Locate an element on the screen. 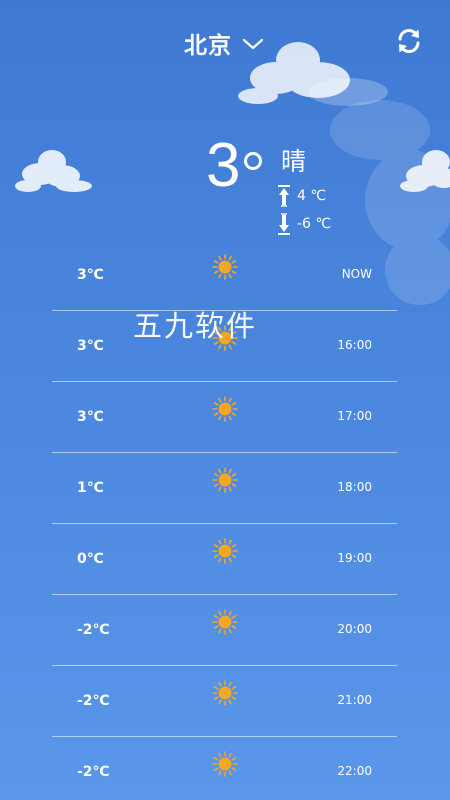  hourly-row: -2℃ 20:00 is located at coordinates (224, 630).